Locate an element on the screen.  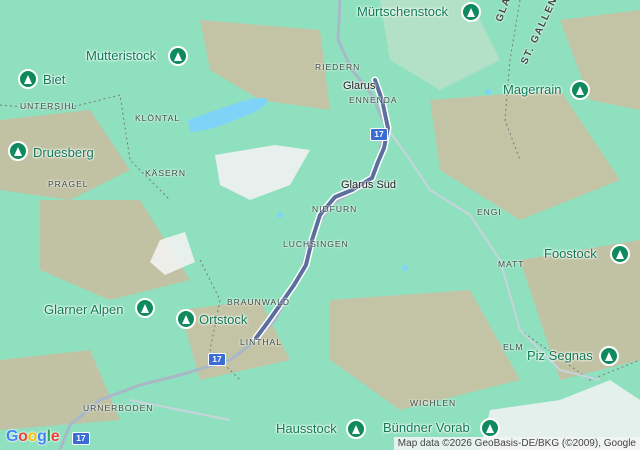
place-label: URNERBODEN is located at coordinates (118, 408).